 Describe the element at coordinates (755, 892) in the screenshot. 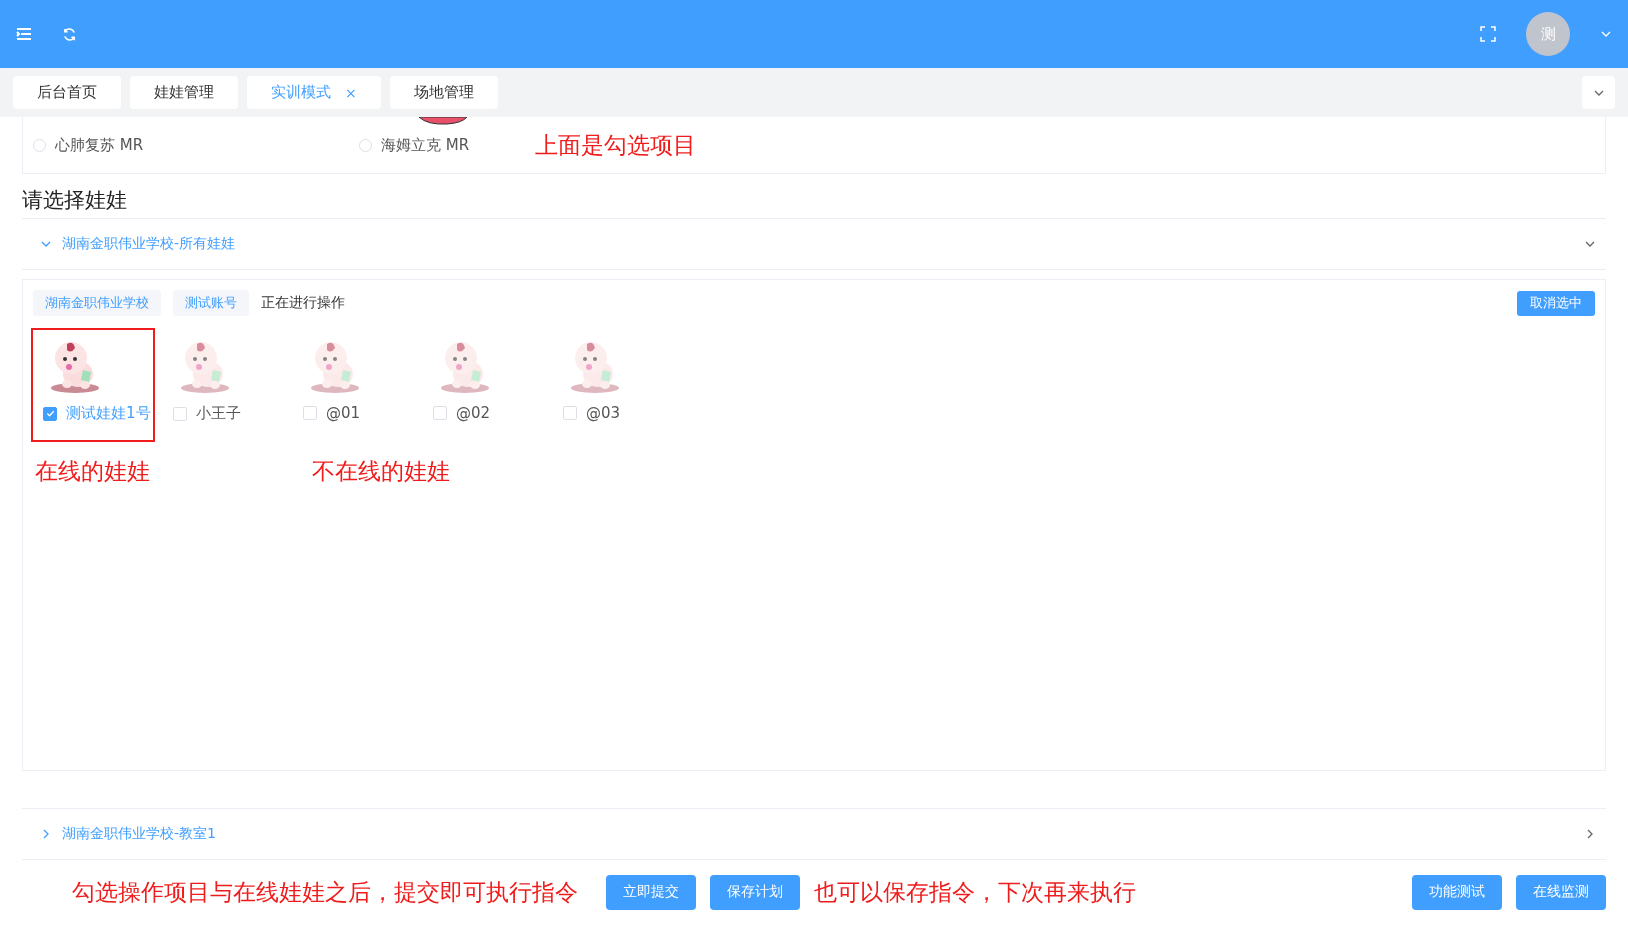

I see `action-button: 保存计划` at that location.